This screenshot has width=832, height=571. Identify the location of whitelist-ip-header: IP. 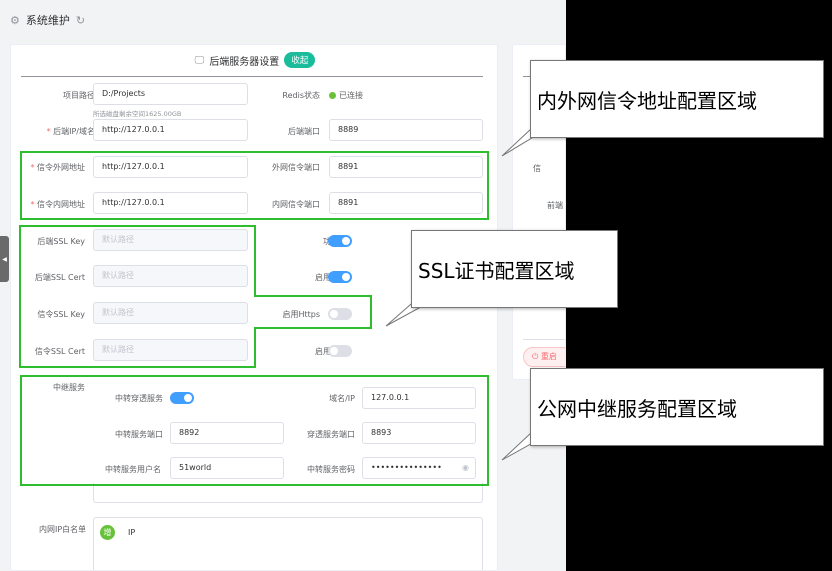
(132, 532).